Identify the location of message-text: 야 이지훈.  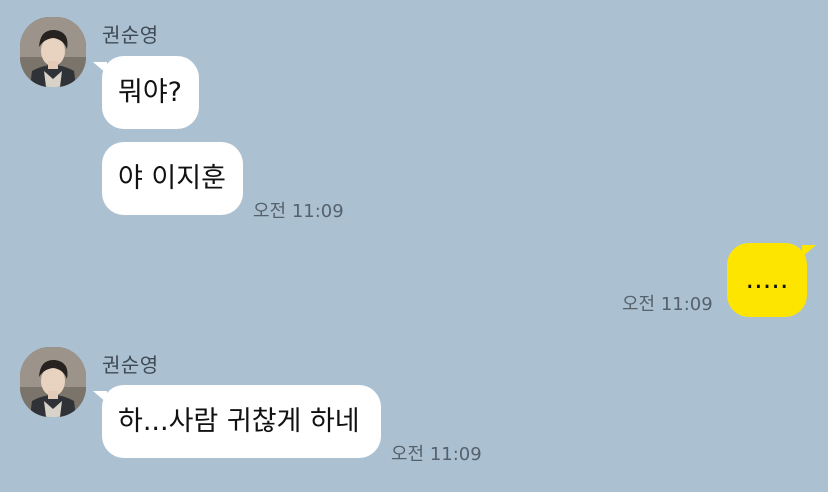
(172, 178).